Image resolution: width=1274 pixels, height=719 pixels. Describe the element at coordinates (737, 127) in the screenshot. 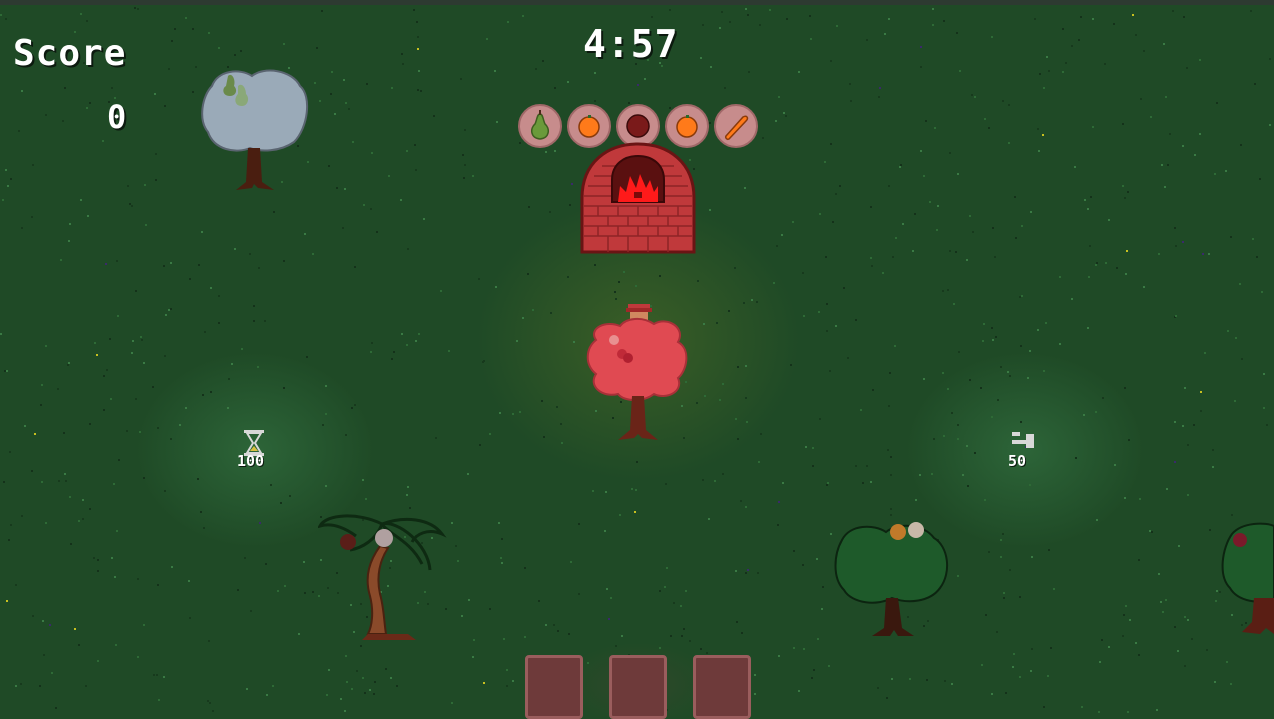

I see `carrot-icon` at that location.